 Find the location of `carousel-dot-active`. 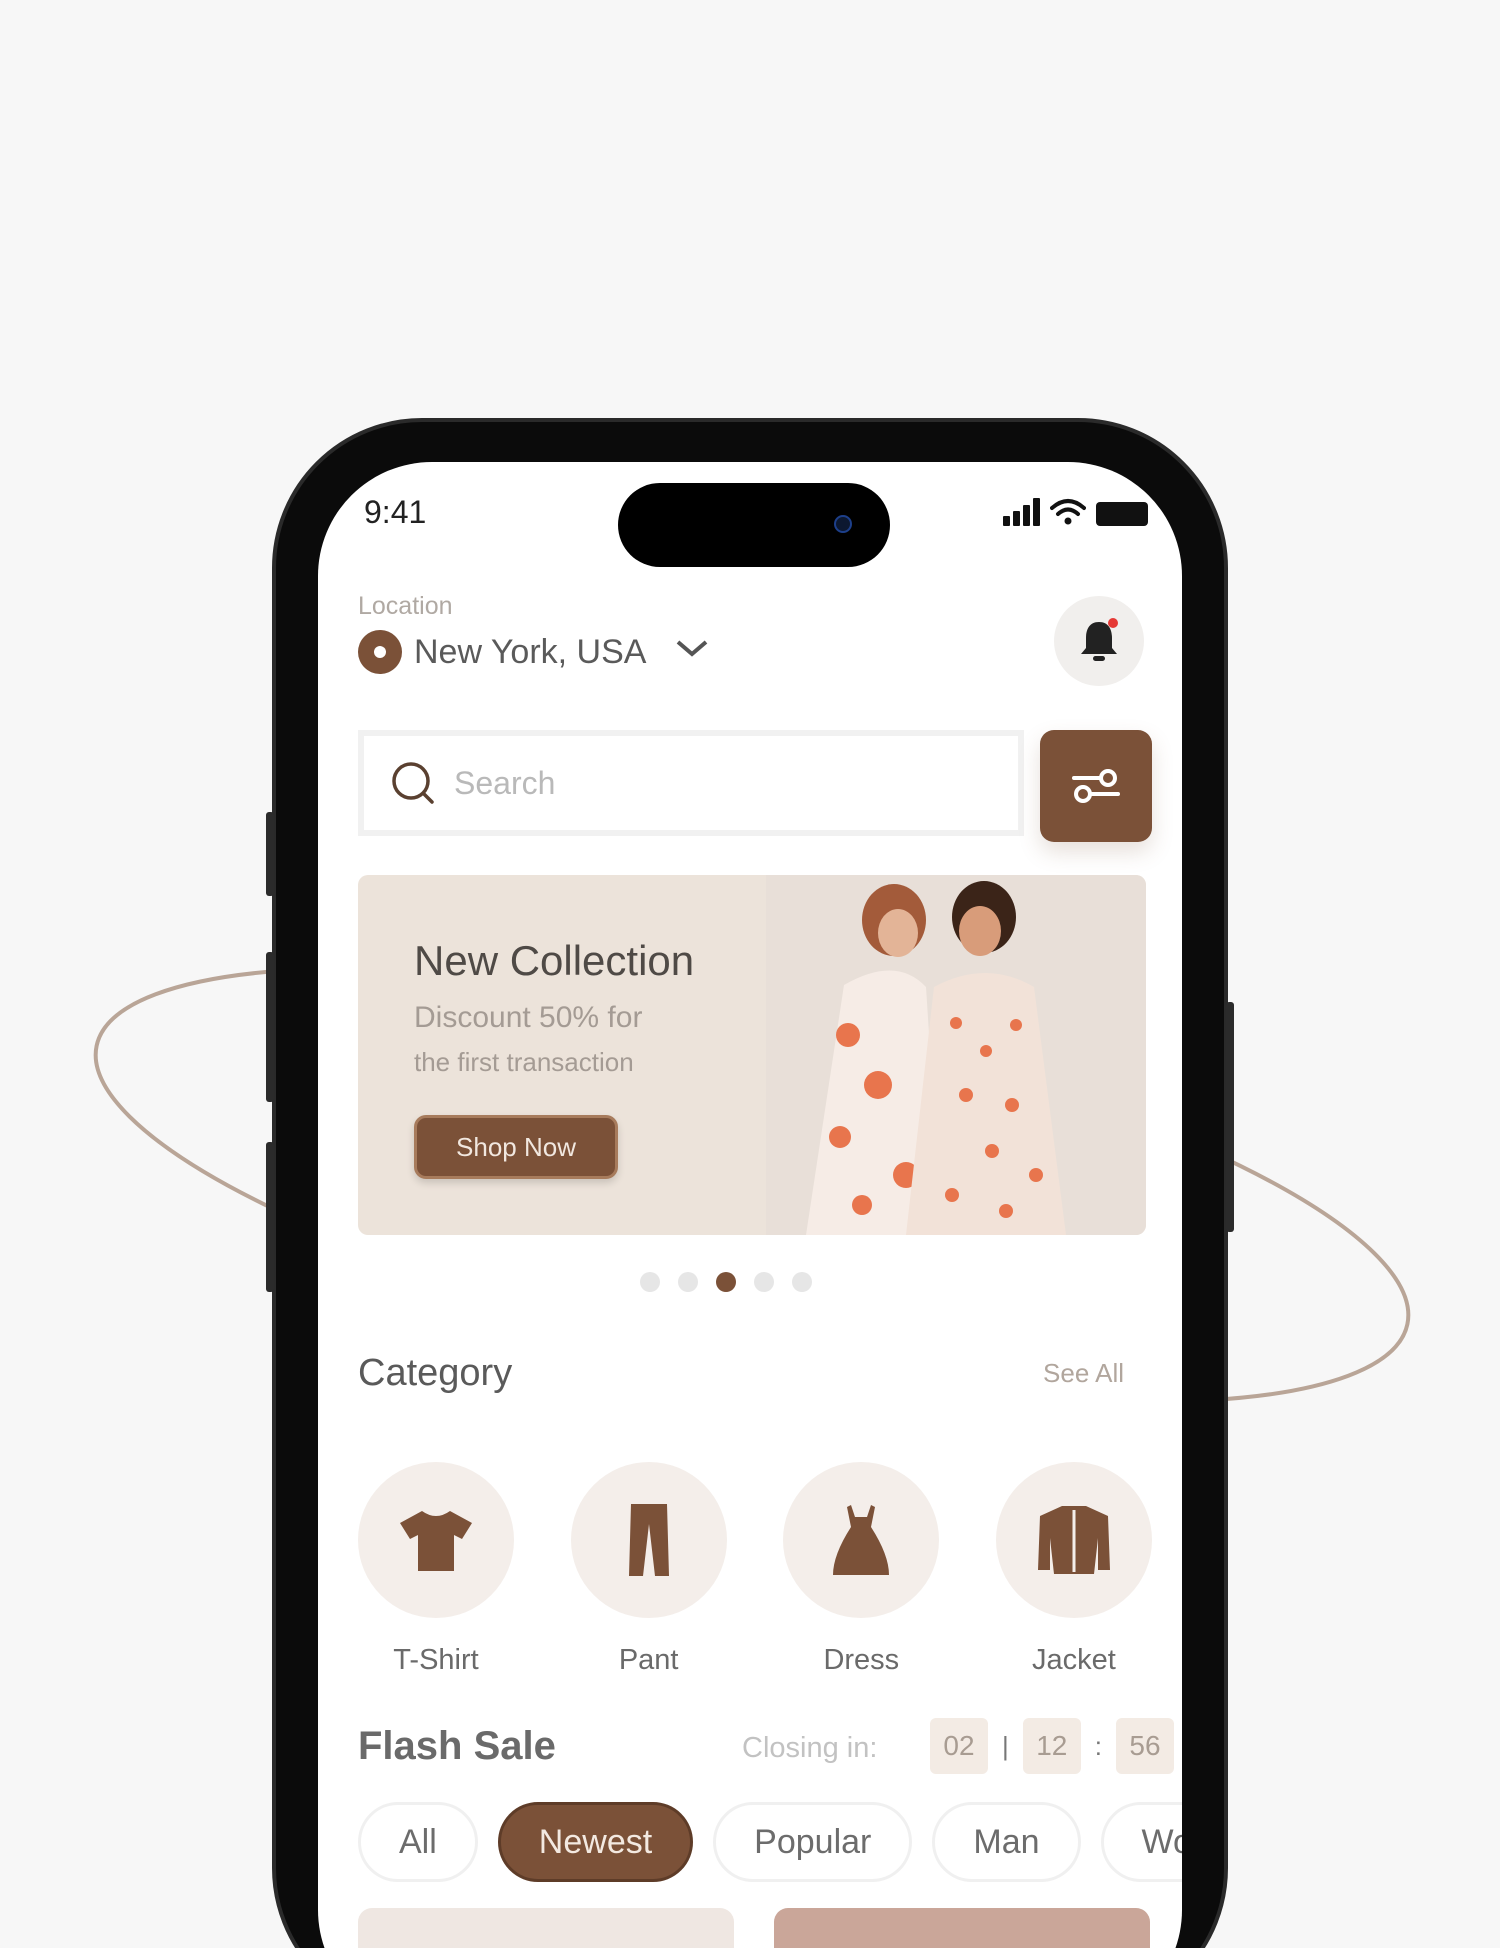

carousel-dot-active is located at coordinates (726, 1282).